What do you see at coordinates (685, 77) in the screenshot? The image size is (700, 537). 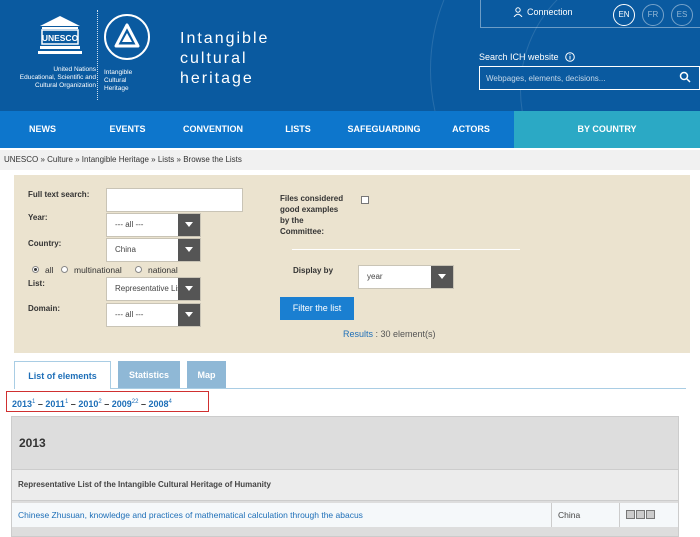 I see `search-icon` at bounding box center [685, 77].